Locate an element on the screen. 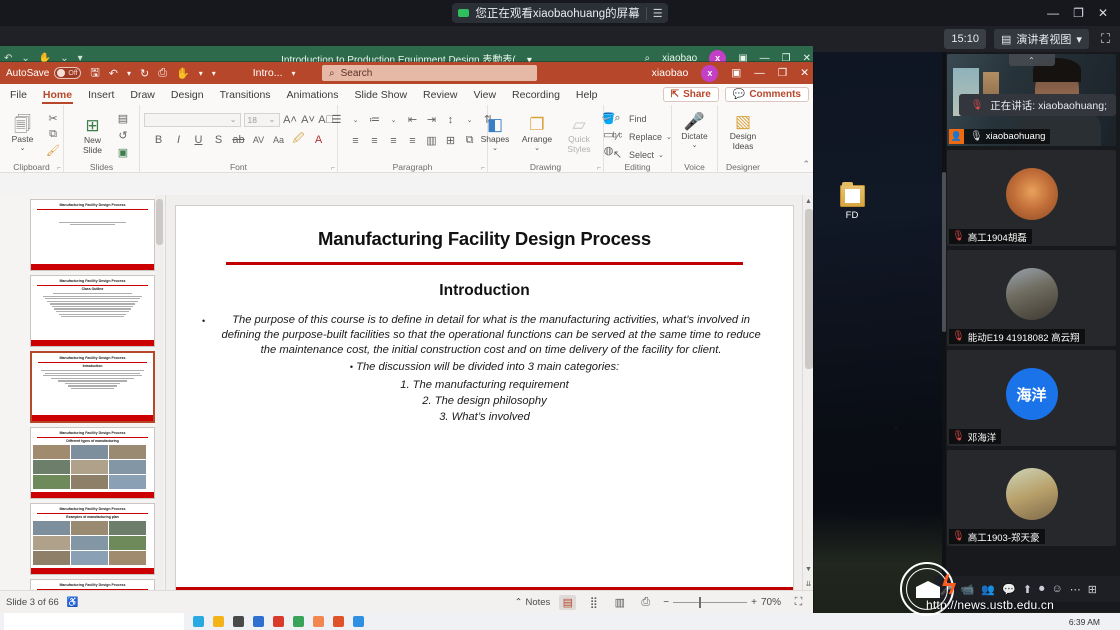  scroll-up-icon: ▲ is located at coordinates (808, 201).